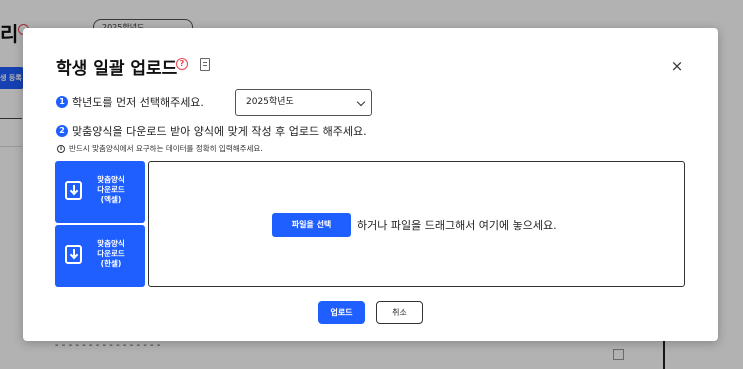 This screenshot has height=369, width=743. What do you see at coordinates (138, 102) in the screenshot?
I see `step-1-text: 학년도를 먼저 선택해주세요.` at bounding box center [138, 102].